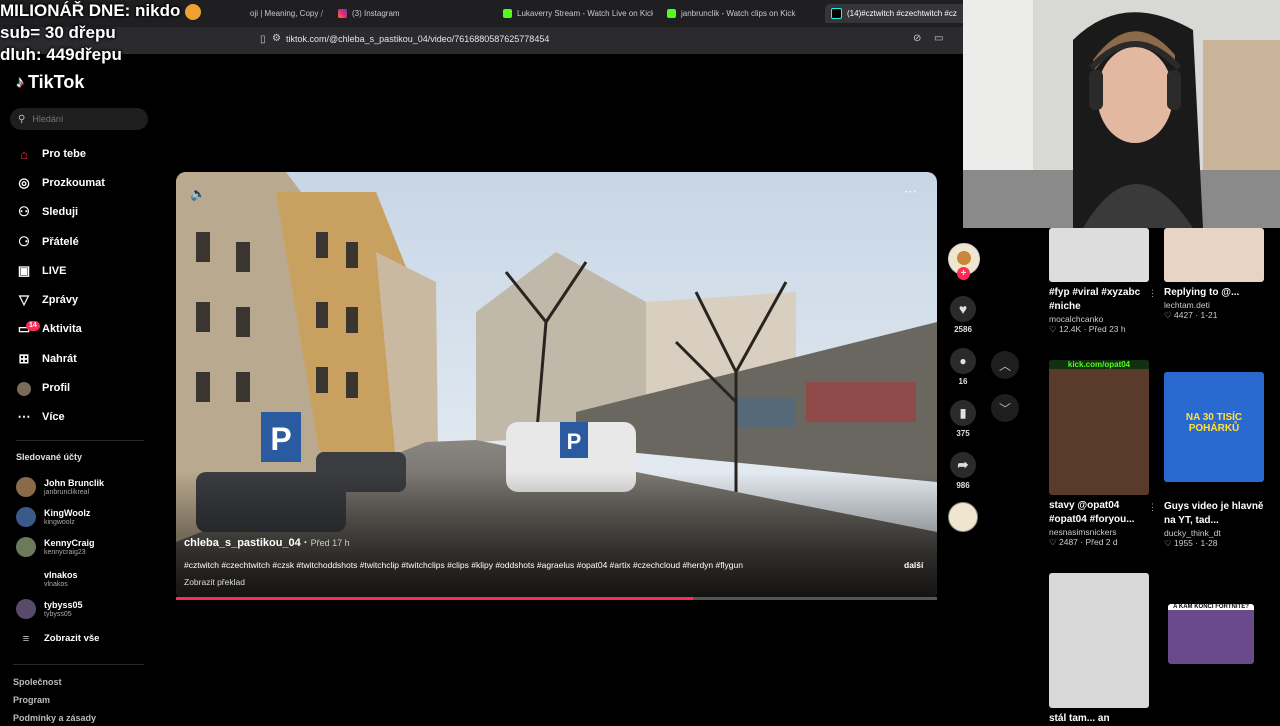 Image resolution: width=1280 pixels, height=726 pixels. What do you see at coordinates (1099, 427) in the screenshot?
I see `video-thumbnail: kick.com/opat04` at bounding box center [1099, 427].